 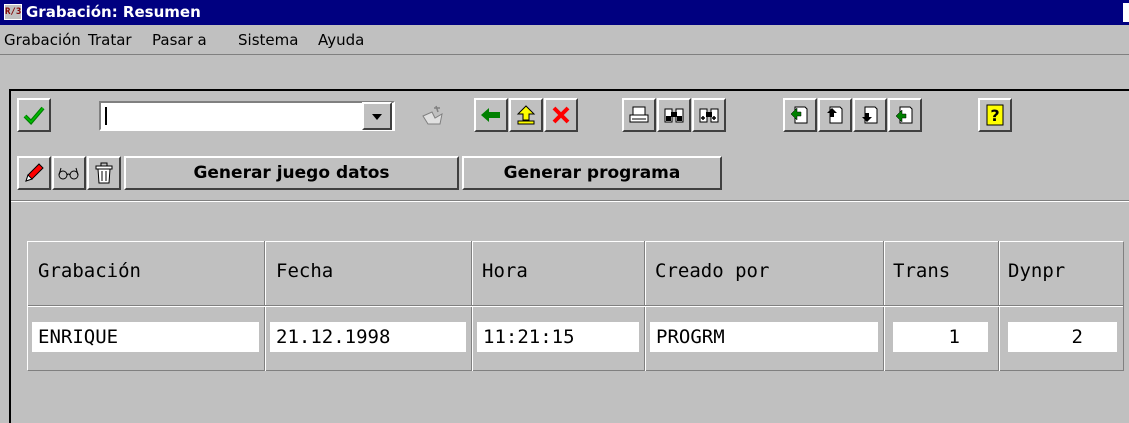 I want to click on cell-grabacion: ENRIQUE, so click(x=145, y=337).